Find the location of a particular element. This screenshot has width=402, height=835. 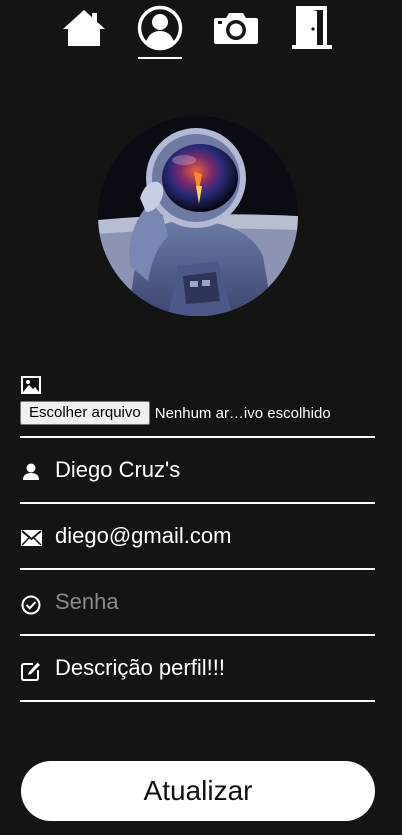

edit-icon is located at coordinates (30, 671).